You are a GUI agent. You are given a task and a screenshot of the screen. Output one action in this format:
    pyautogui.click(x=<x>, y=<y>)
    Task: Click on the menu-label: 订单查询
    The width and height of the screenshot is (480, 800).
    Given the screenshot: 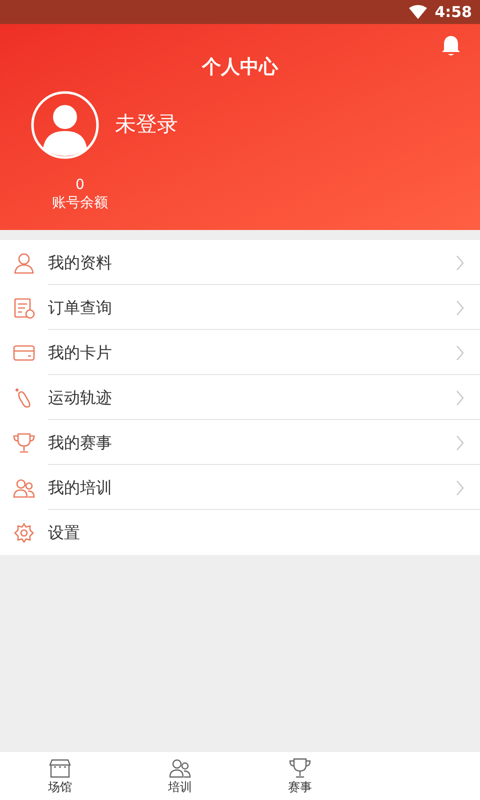 What is the action you would take?
    pyautogui.click(x=80, y=307)
    